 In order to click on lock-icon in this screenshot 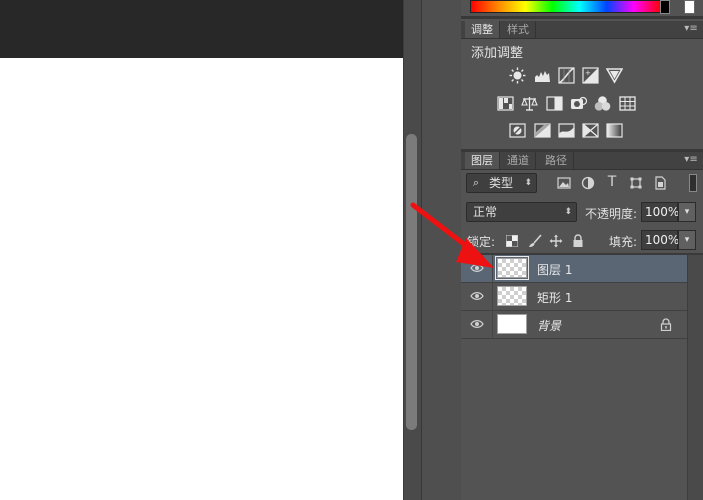, I will do `click(666, 324)`.